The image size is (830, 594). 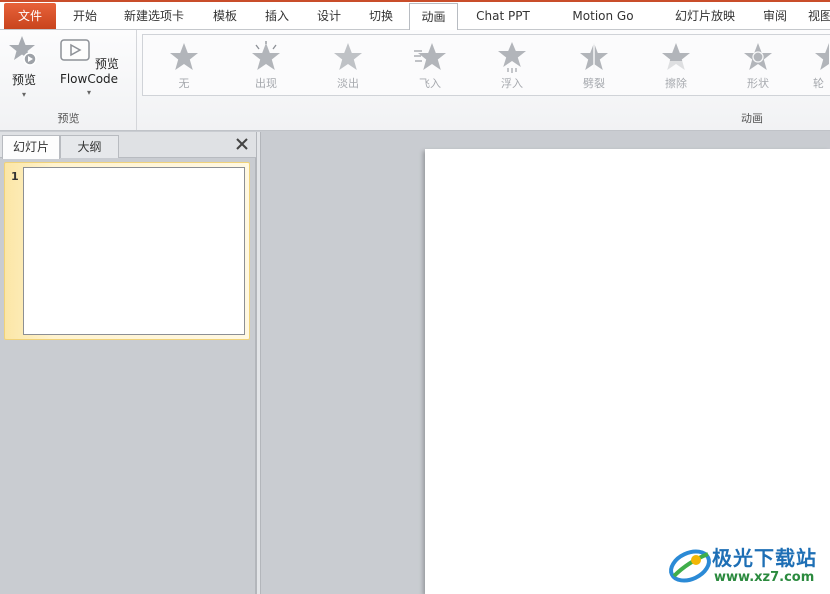 I want to click on preview-button-label: 预览, so click(x=23, y=80).